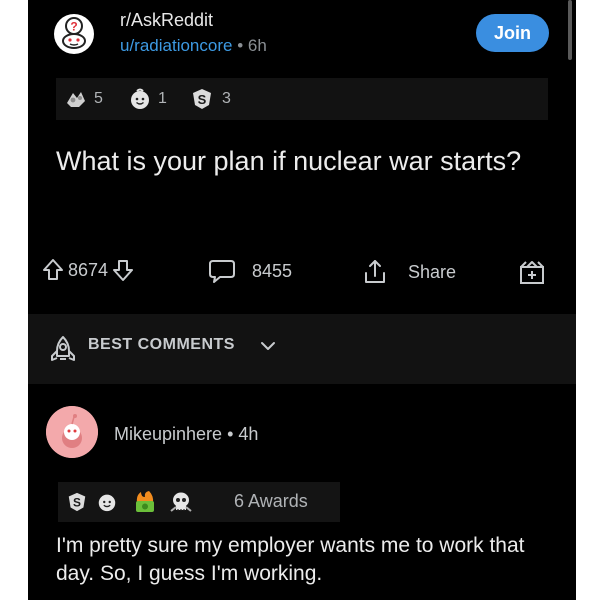  Describe the element at coordinates (161, 344) in the screenshot. I see `sort-label: BEST COMMENTS` at that location.